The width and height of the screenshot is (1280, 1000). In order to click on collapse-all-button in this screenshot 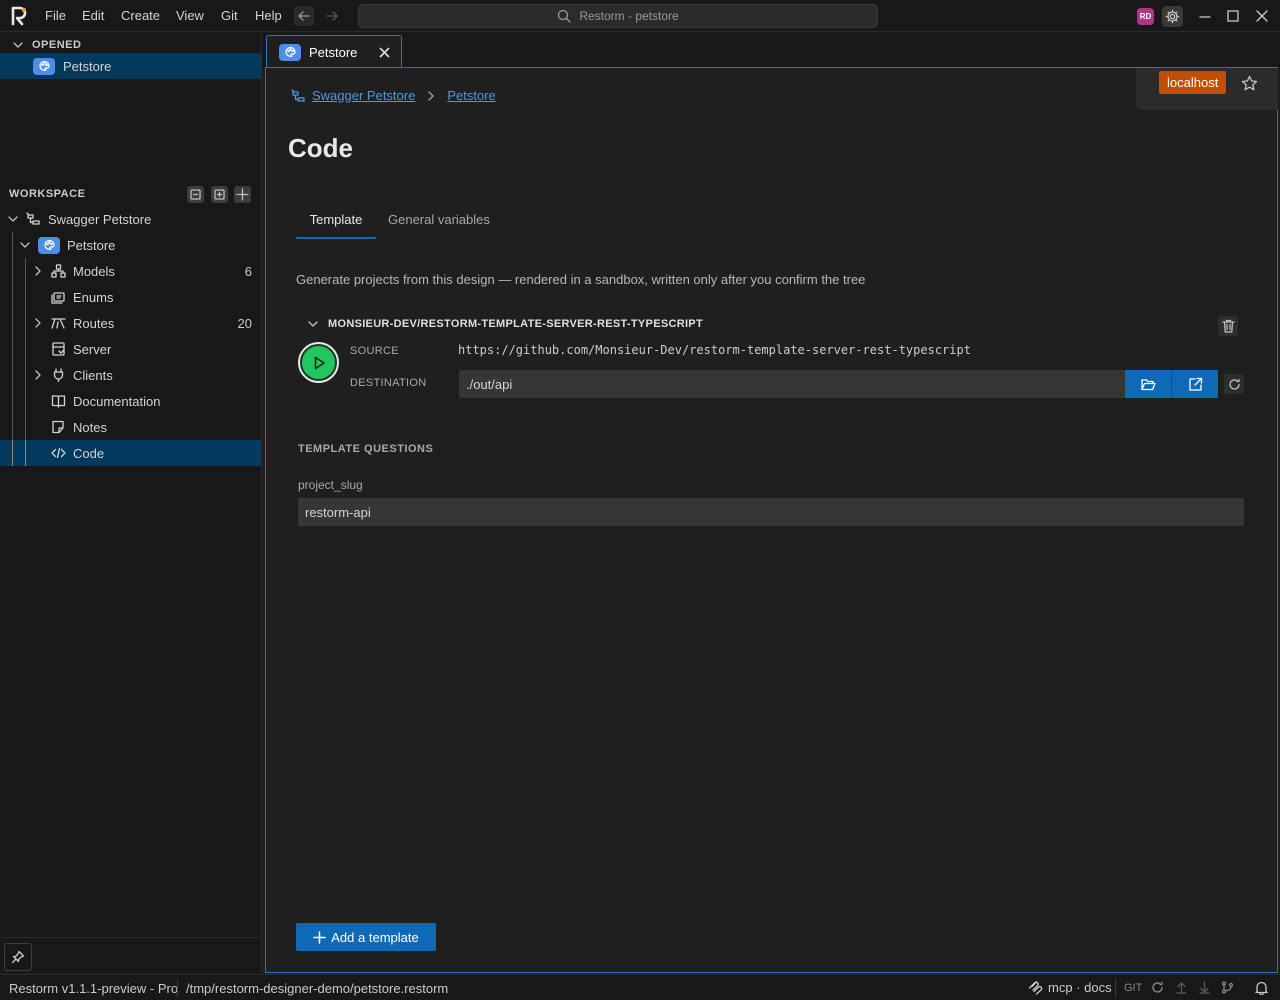, I will do `click(195, 194)`.